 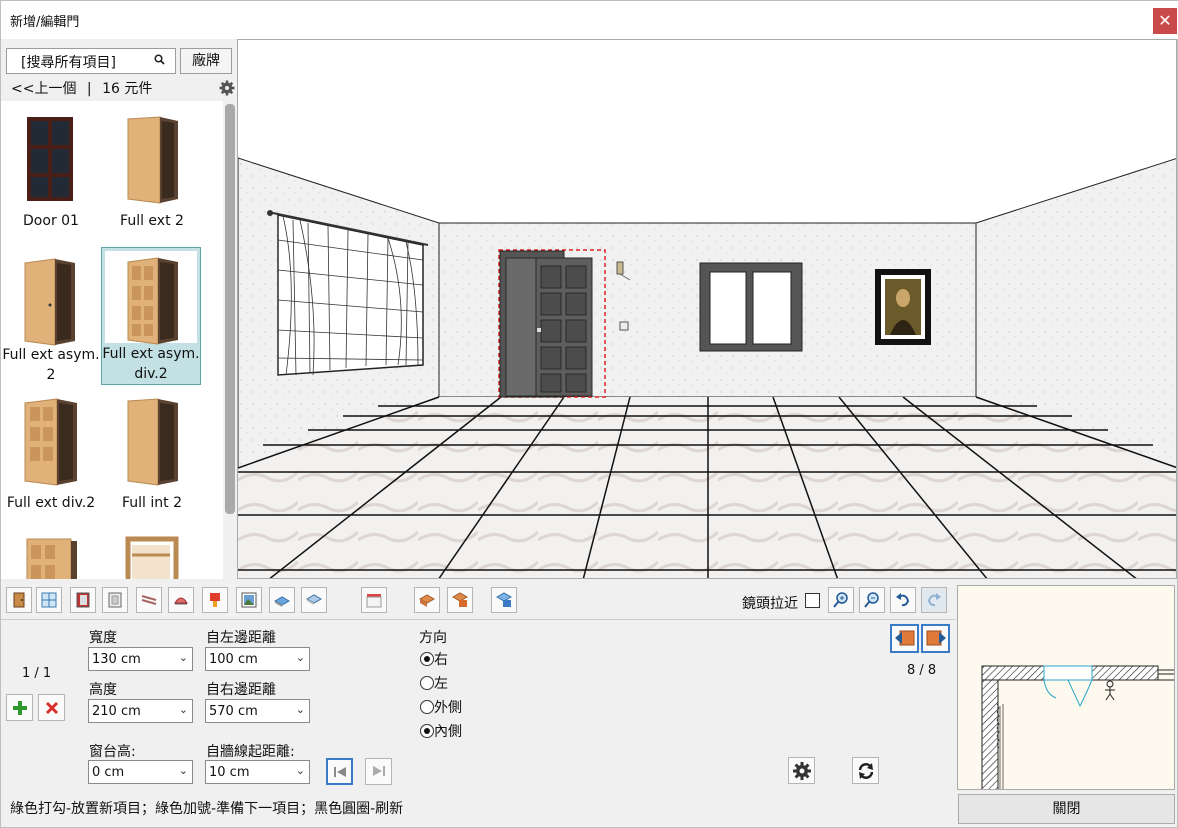 I want to click on full-ext-asym-2-thumbnail, so click(x=49, y=302).